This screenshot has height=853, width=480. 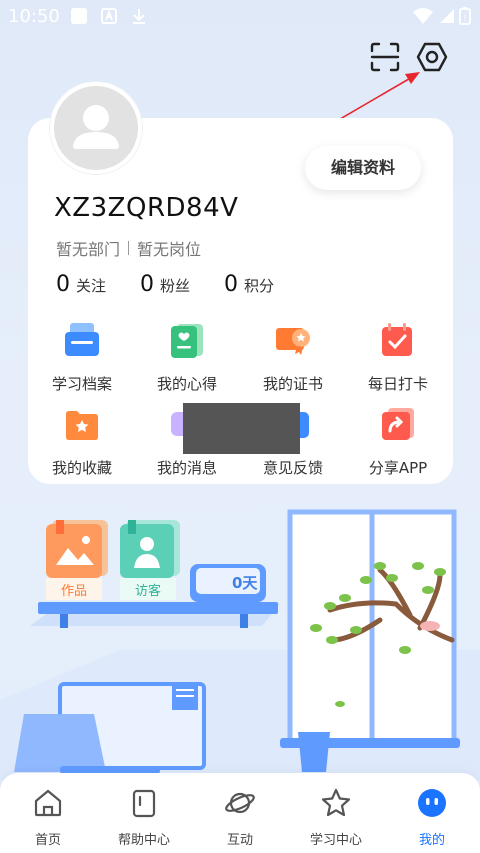 What do you see at coordinates (48, 817) in the screenshot?
I see `tab-home: 首页` at bounding box center [48, 817].